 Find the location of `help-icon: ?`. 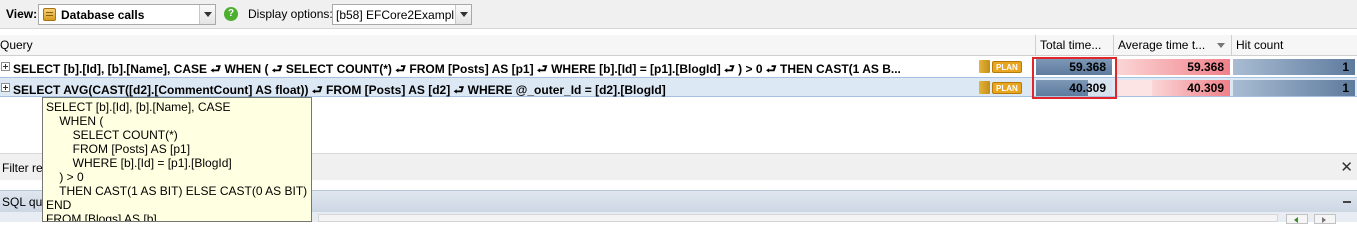

help-icon: ? is located at coordinates (231, 14).